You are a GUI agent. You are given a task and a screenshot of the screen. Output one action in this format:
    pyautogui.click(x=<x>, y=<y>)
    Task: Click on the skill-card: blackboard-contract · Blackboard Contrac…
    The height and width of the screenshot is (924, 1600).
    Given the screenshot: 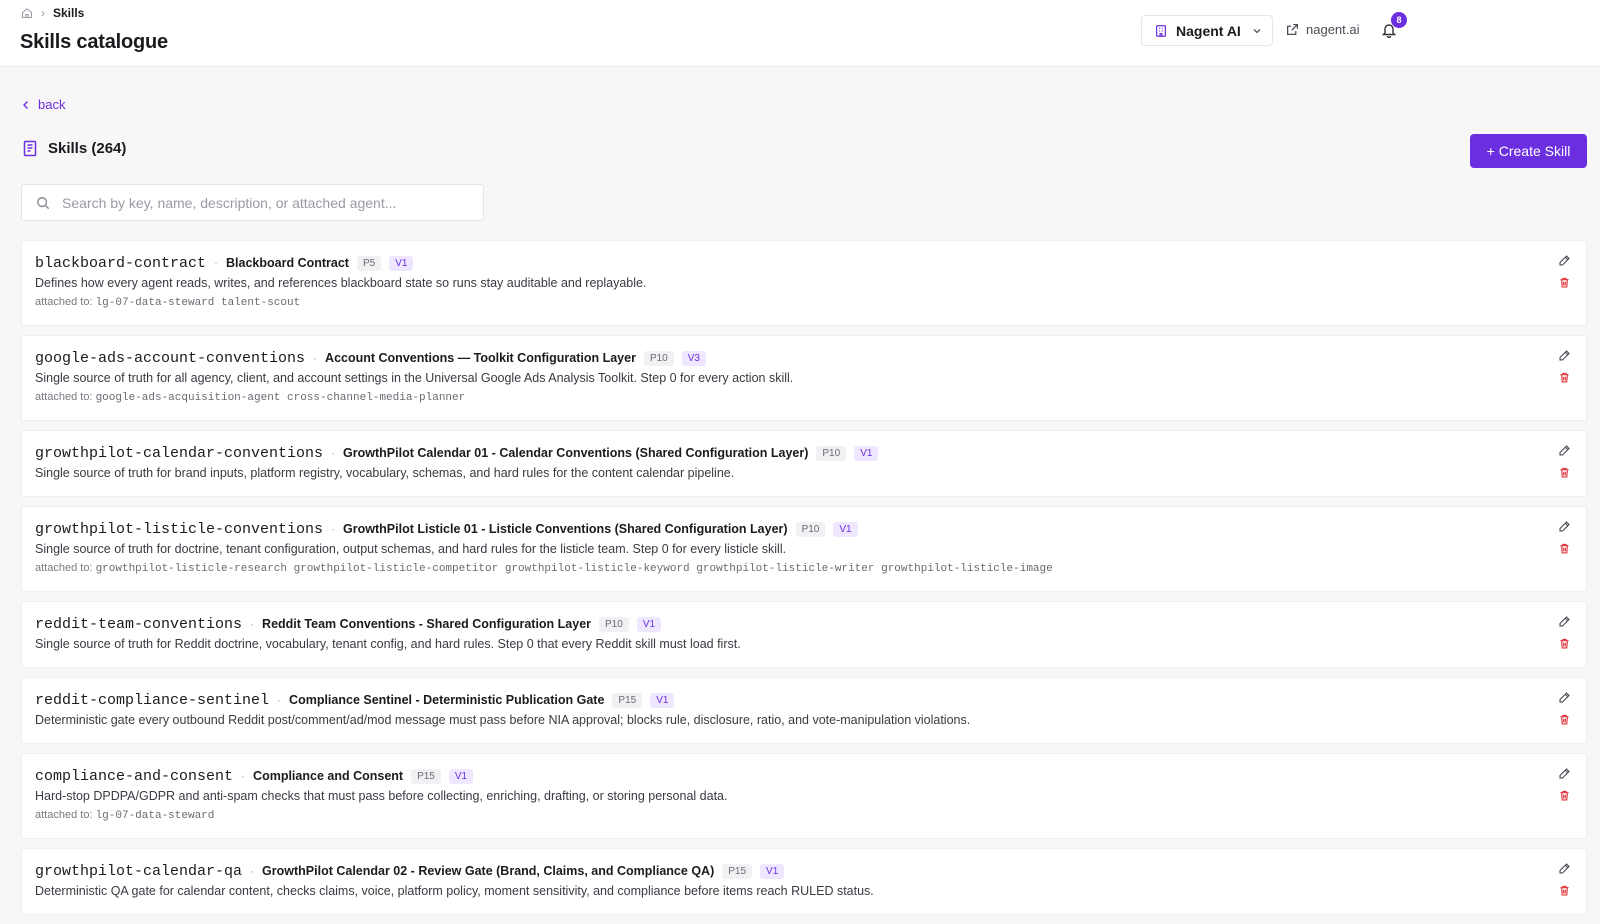 What is the action you would take?
    pyautogui.click(x=804, y=283)
    